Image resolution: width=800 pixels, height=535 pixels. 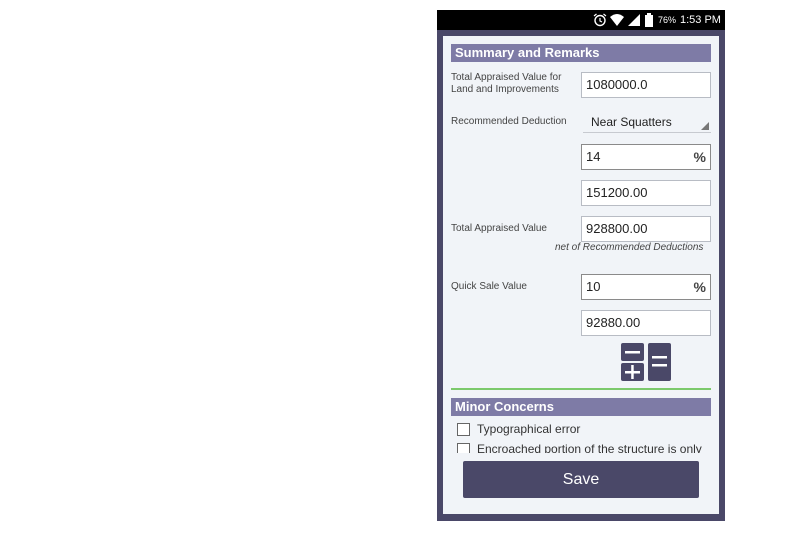 What do you see at coordinates (629, 247) in the screenshot?
I see `net-deductions-note: net of Recommended Deductions` at bounding box center [629, 247].